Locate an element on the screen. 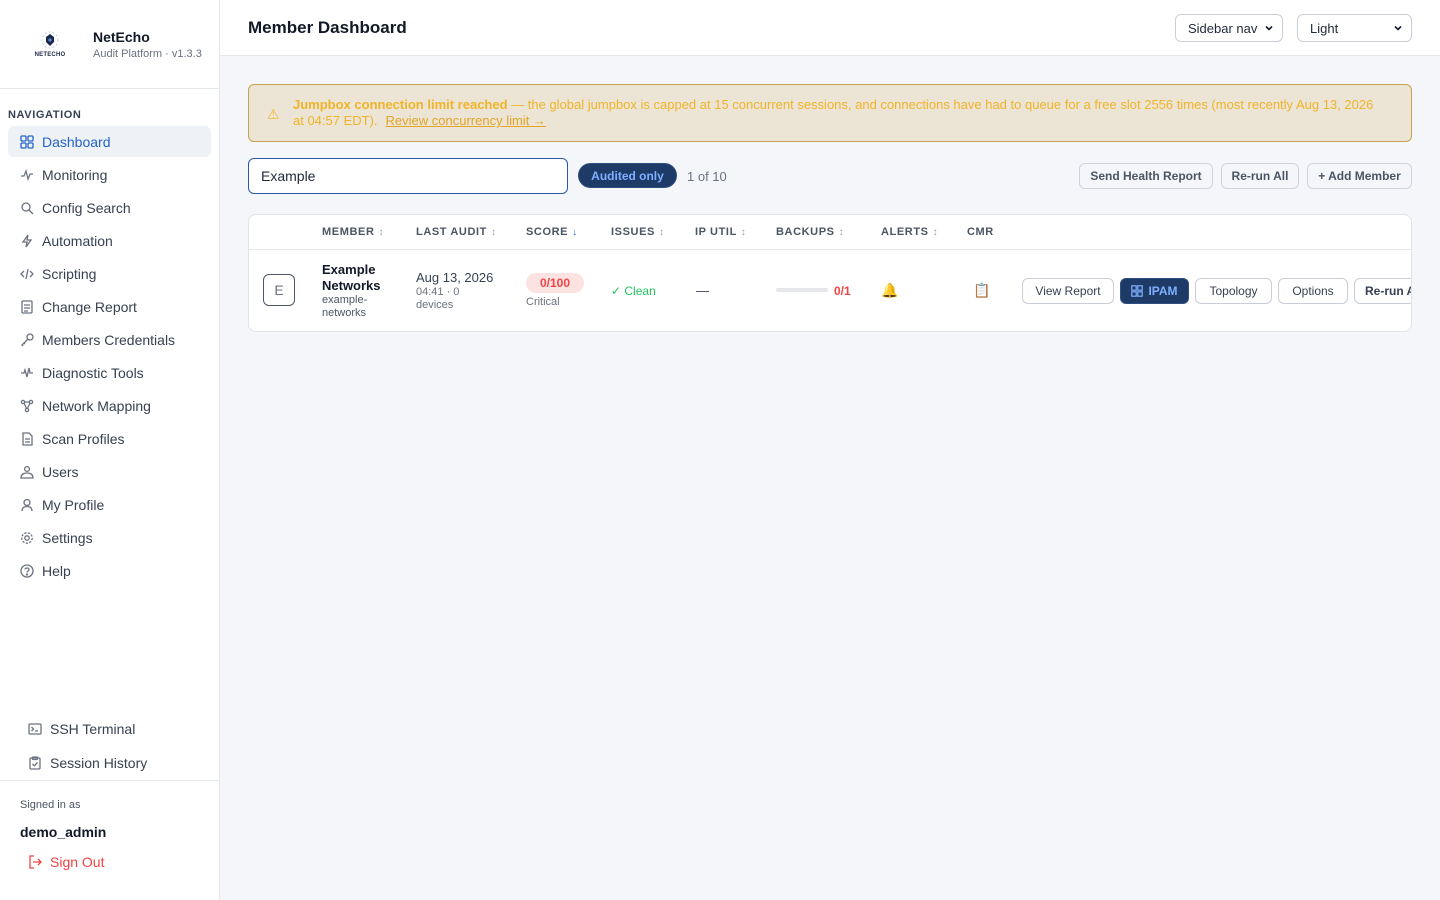  topology-button: Topology is located at coordinates (1233, 291).